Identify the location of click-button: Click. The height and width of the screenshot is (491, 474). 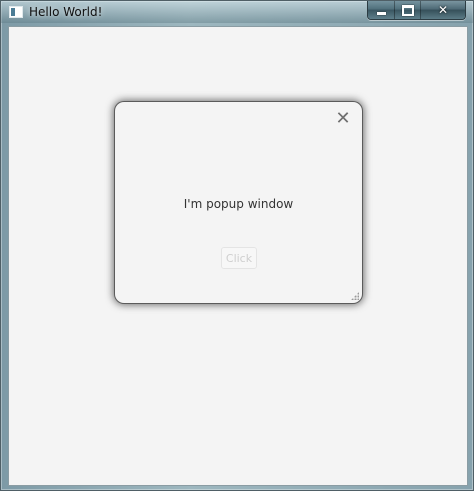
(239, 258).